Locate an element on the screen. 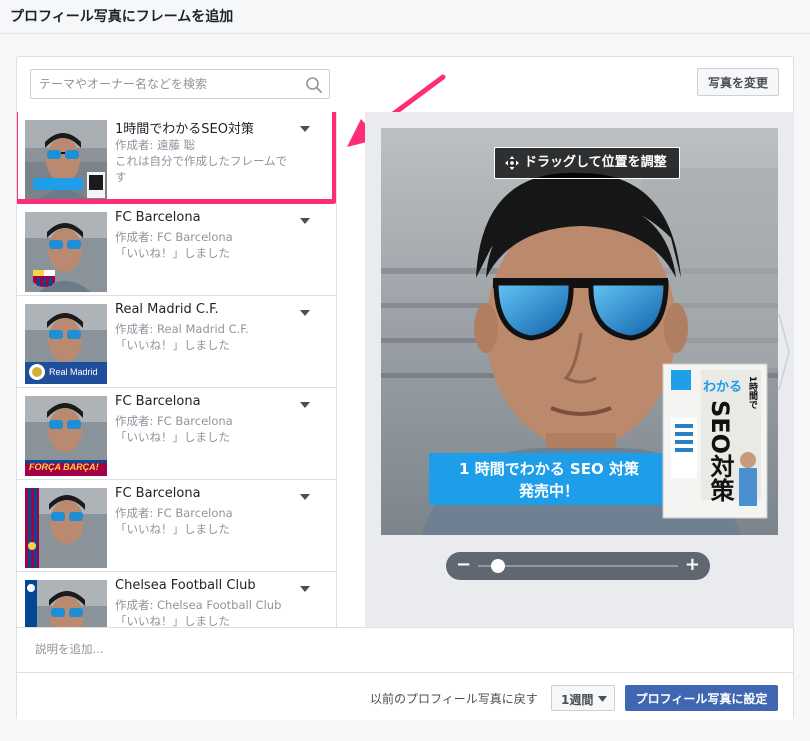 This screenshot has height=741, width=810. frame-item-real-madrid: Real Madrid Real Madrid C.F. 作成者 is located at coordinates (176, 342).